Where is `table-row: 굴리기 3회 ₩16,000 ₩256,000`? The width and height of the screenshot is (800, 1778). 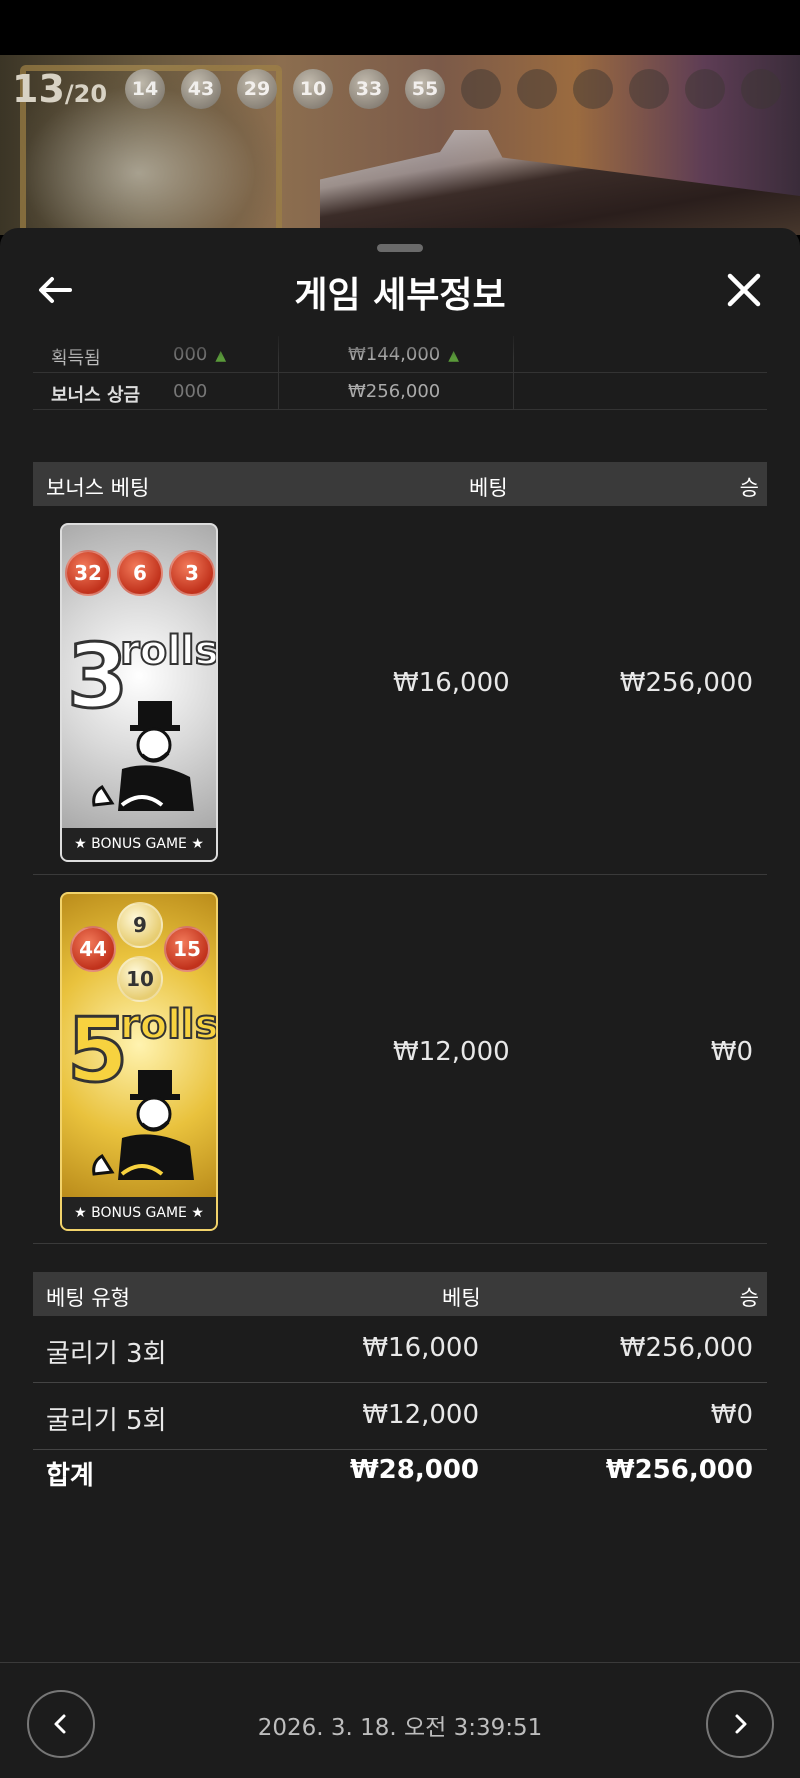 table-row: 굴리기 3회 ₩16,000 ₩256,000 is located at coordinates (400, 1349).